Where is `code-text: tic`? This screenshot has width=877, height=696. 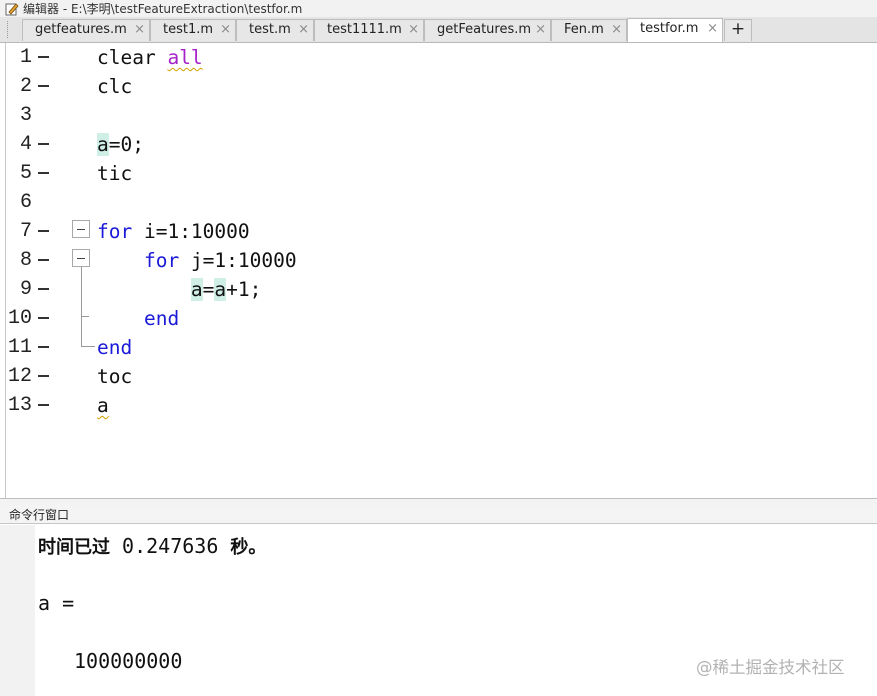 code-text: tic is located at coordinates (114, 173).